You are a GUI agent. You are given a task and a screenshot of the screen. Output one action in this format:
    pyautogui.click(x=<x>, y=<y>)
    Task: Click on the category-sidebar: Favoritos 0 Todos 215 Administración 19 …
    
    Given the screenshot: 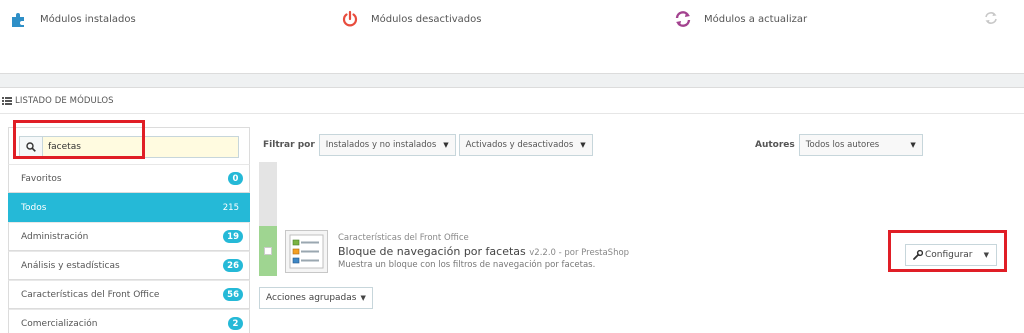 What is the action you would take?
    pyautogui.click(x=129, y=230)
    